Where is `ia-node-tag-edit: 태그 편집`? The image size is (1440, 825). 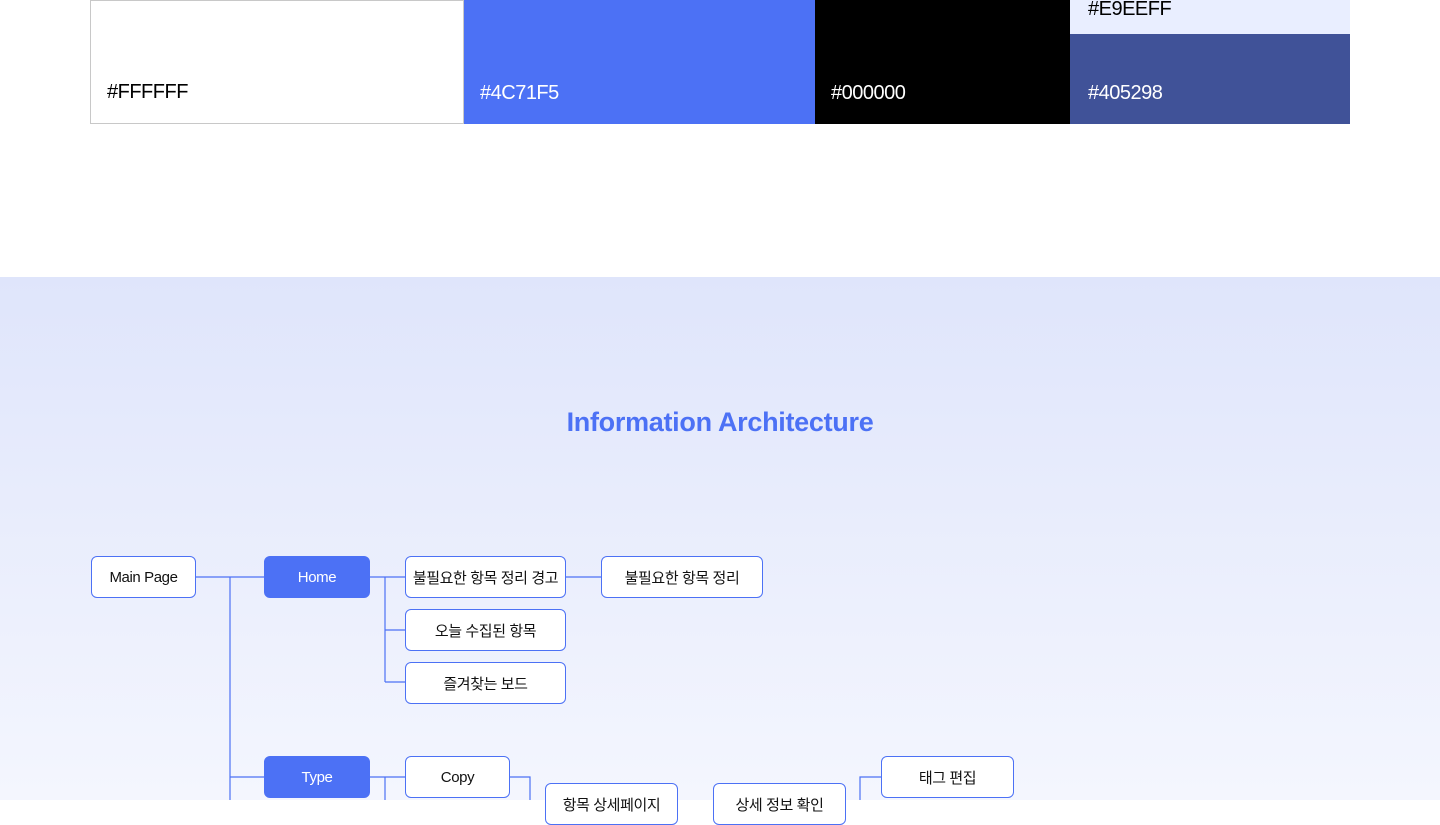 ia-node-tag-edit: 태그 편집 is located at coordinates (947, 777).